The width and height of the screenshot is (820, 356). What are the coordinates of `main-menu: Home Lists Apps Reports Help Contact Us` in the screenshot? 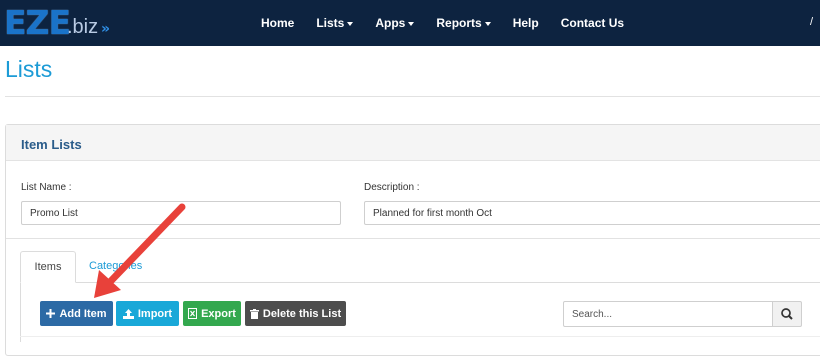 It's located at (442, 23).